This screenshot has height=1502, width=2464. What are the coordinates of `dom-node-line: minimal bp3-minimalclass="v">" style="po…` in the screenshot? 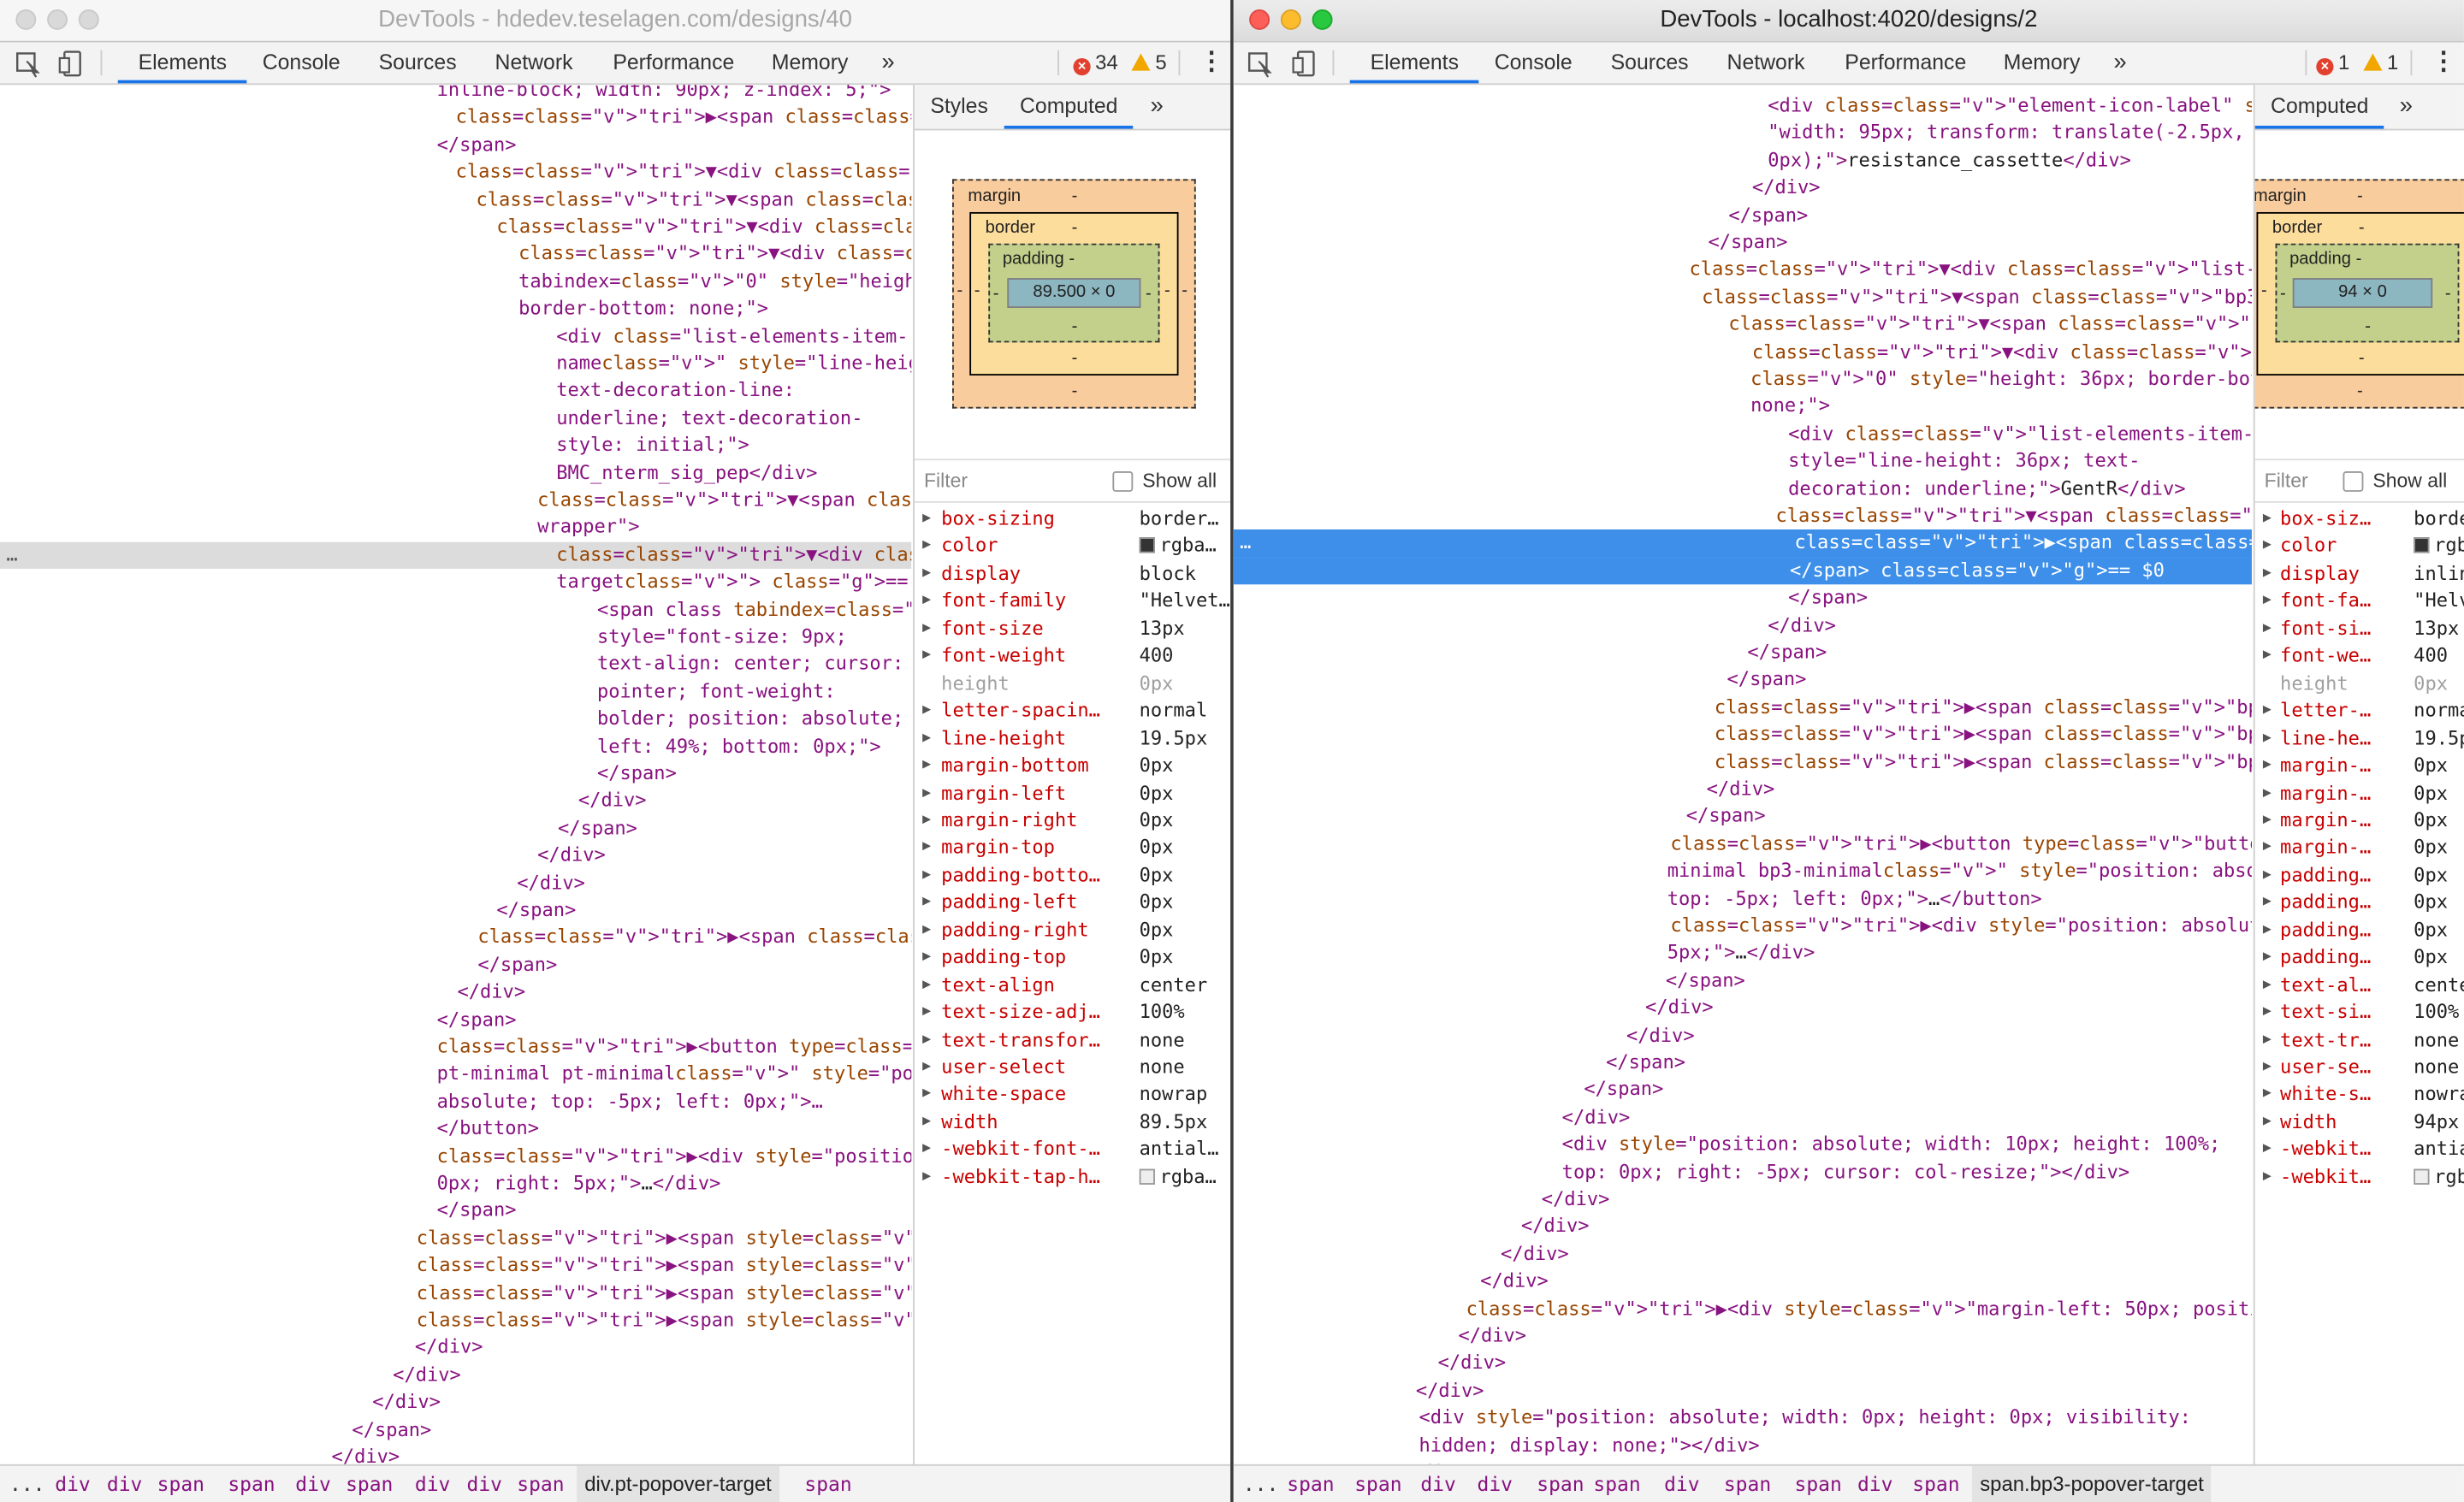 It's located at (1743, 871).